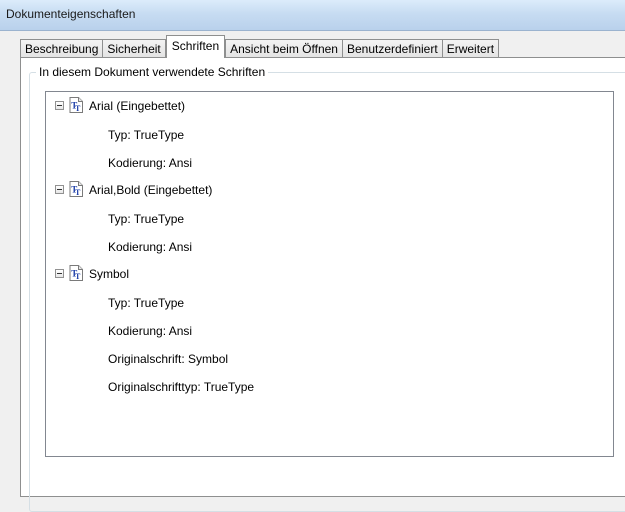  I want to click on font-property: Originalschrift: Symbol, so click(168, 359).